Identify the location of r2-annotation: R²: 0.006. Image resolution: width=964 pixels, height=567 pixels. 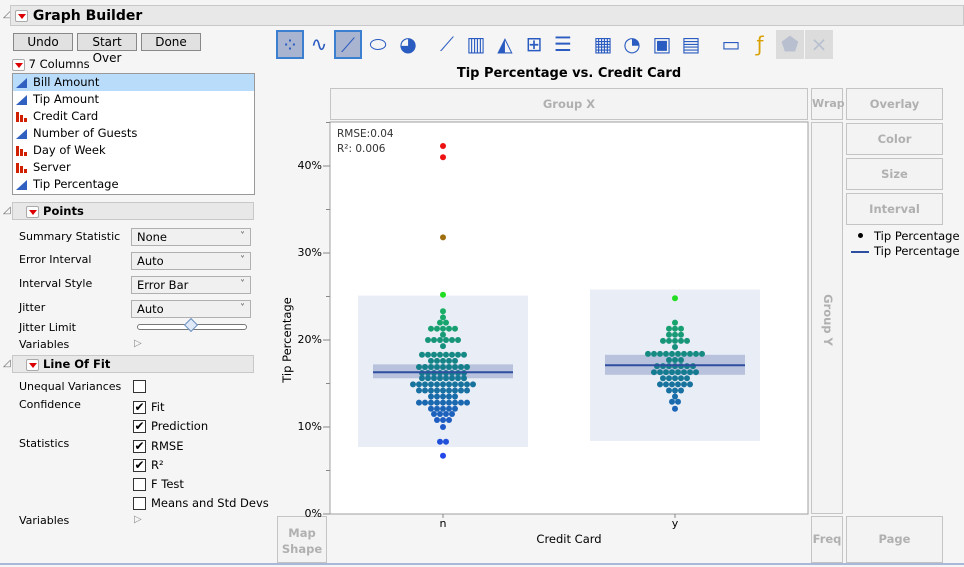
(361, 149).